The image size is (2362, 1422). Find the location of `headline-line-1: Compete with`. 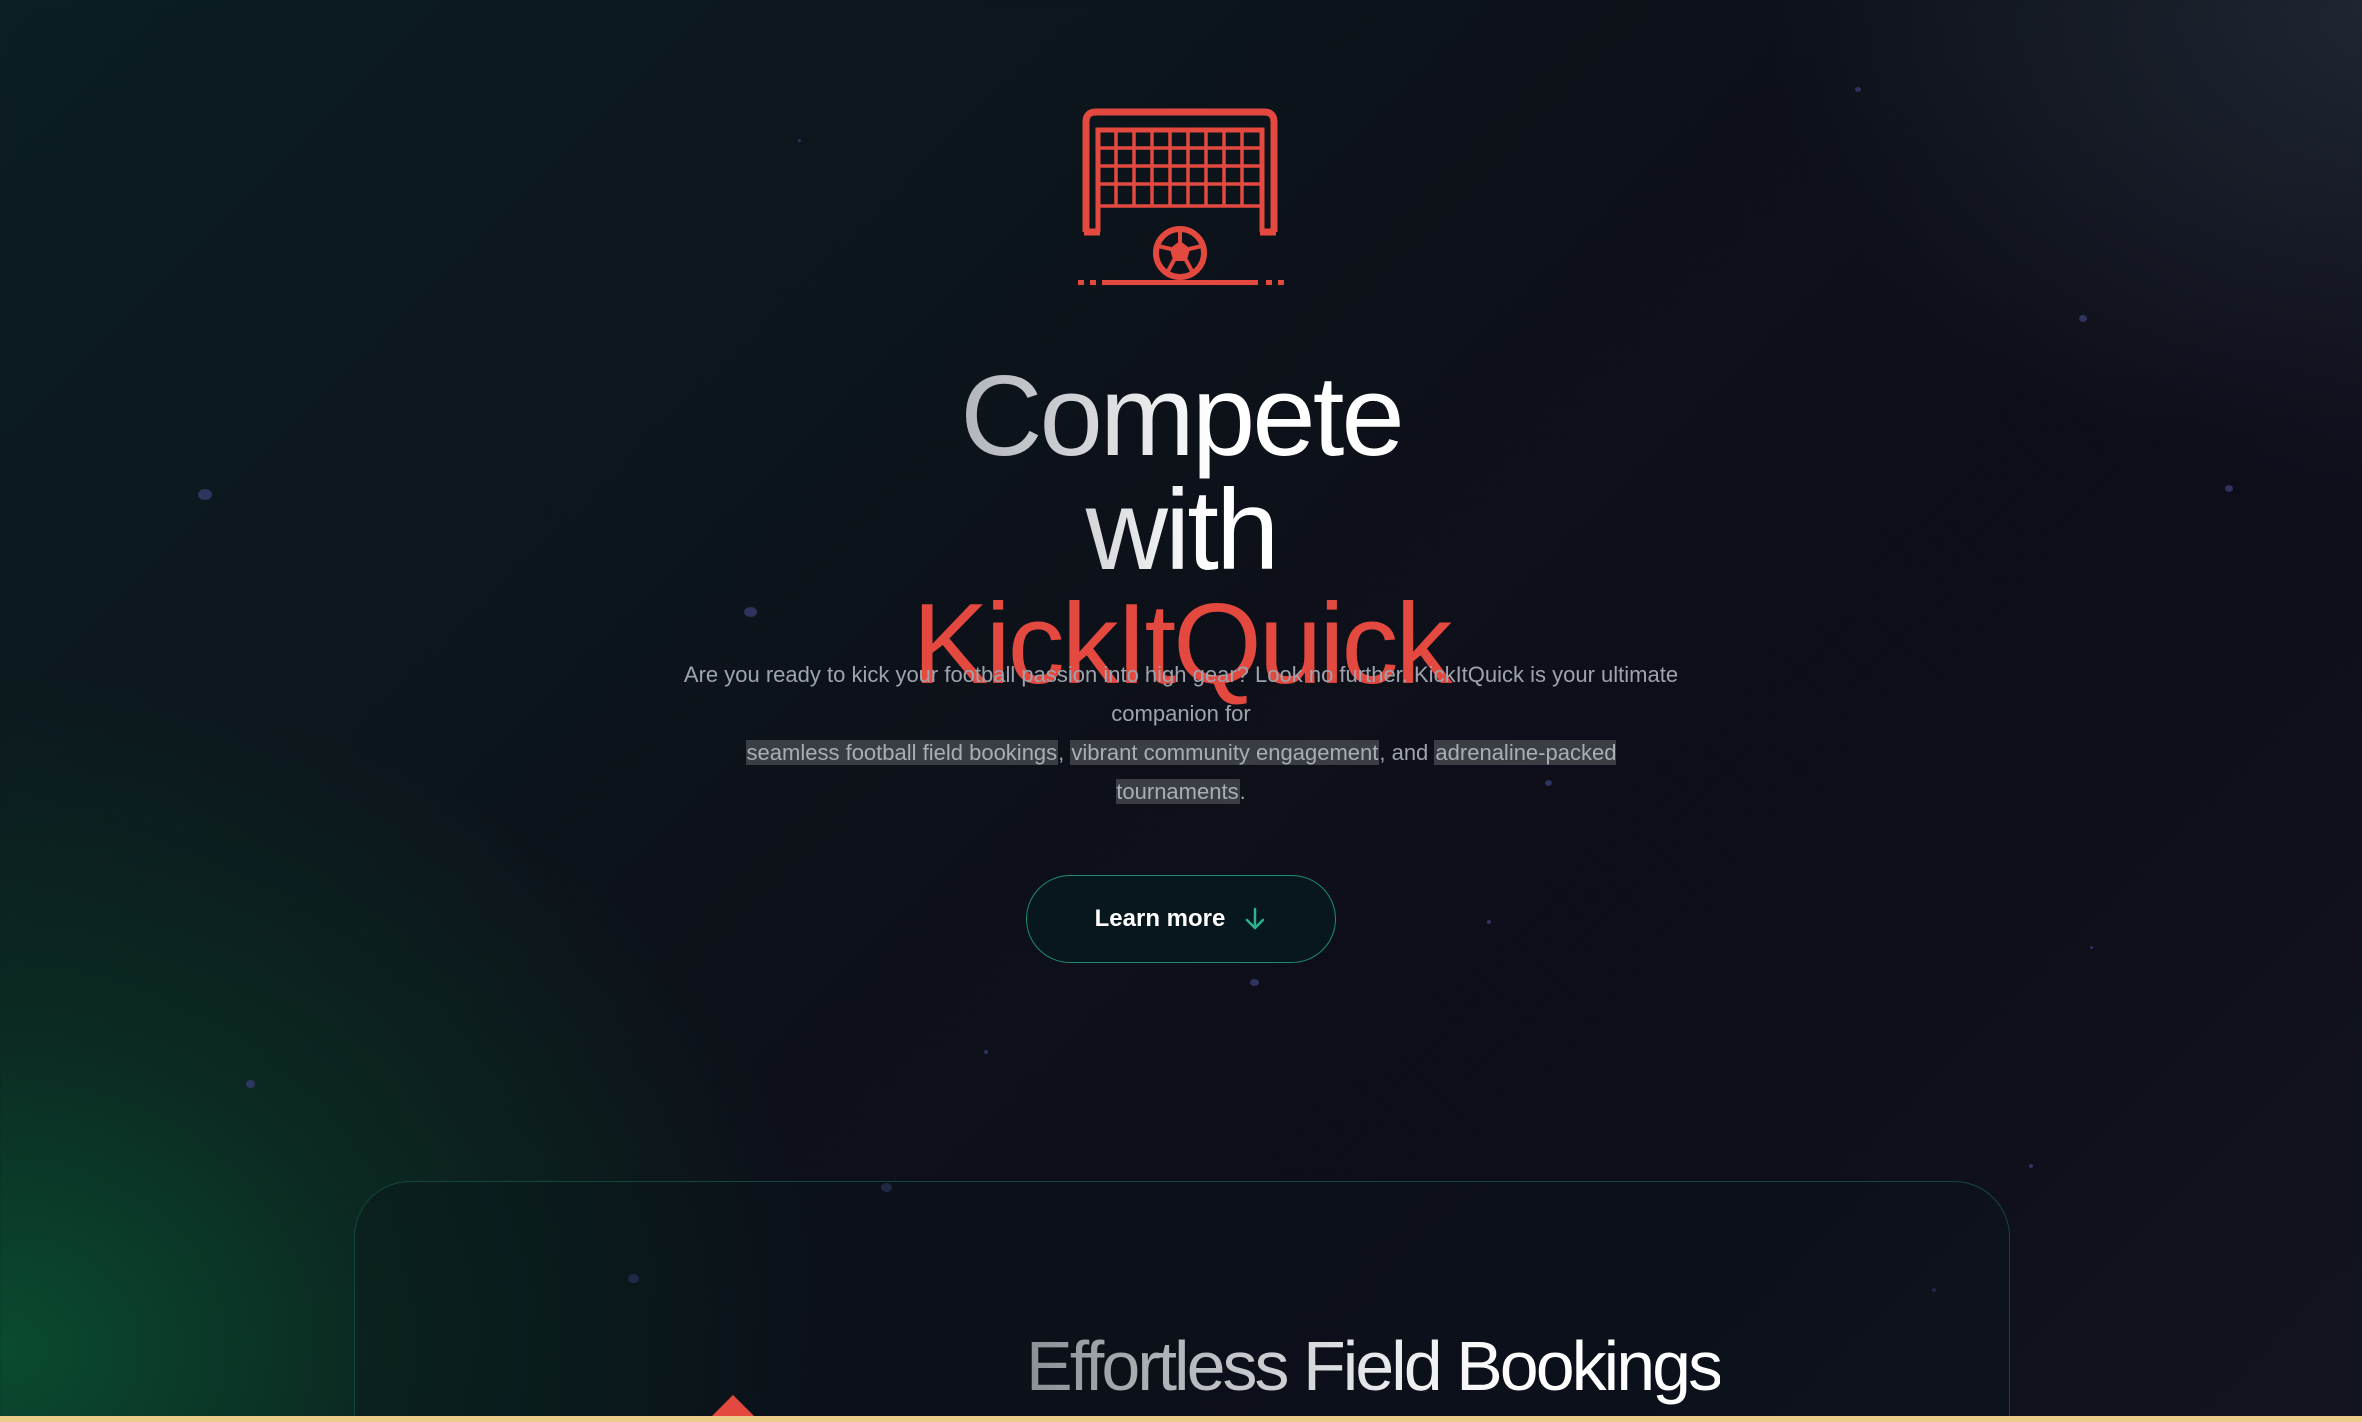

headline-line-1: Compete with is located at coordinates (1181, 474).